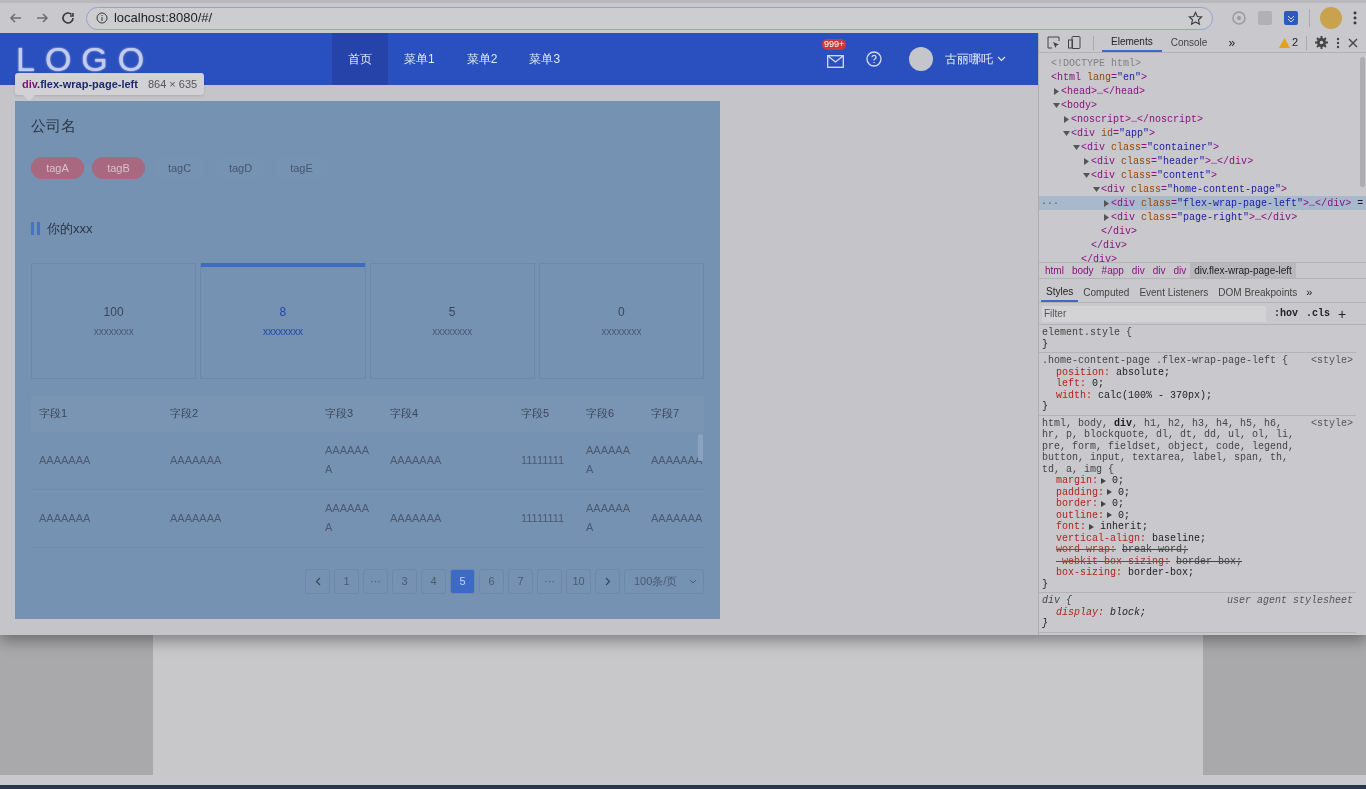  I want to click on css-property: width:, so click(1074, 395).